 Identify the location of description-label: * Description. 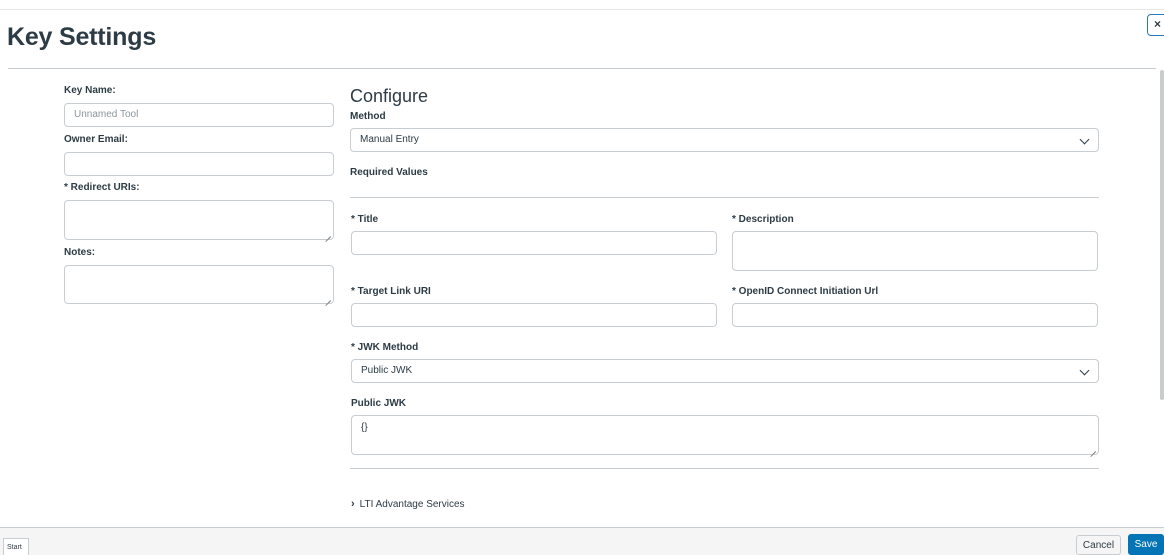
(763, 219).